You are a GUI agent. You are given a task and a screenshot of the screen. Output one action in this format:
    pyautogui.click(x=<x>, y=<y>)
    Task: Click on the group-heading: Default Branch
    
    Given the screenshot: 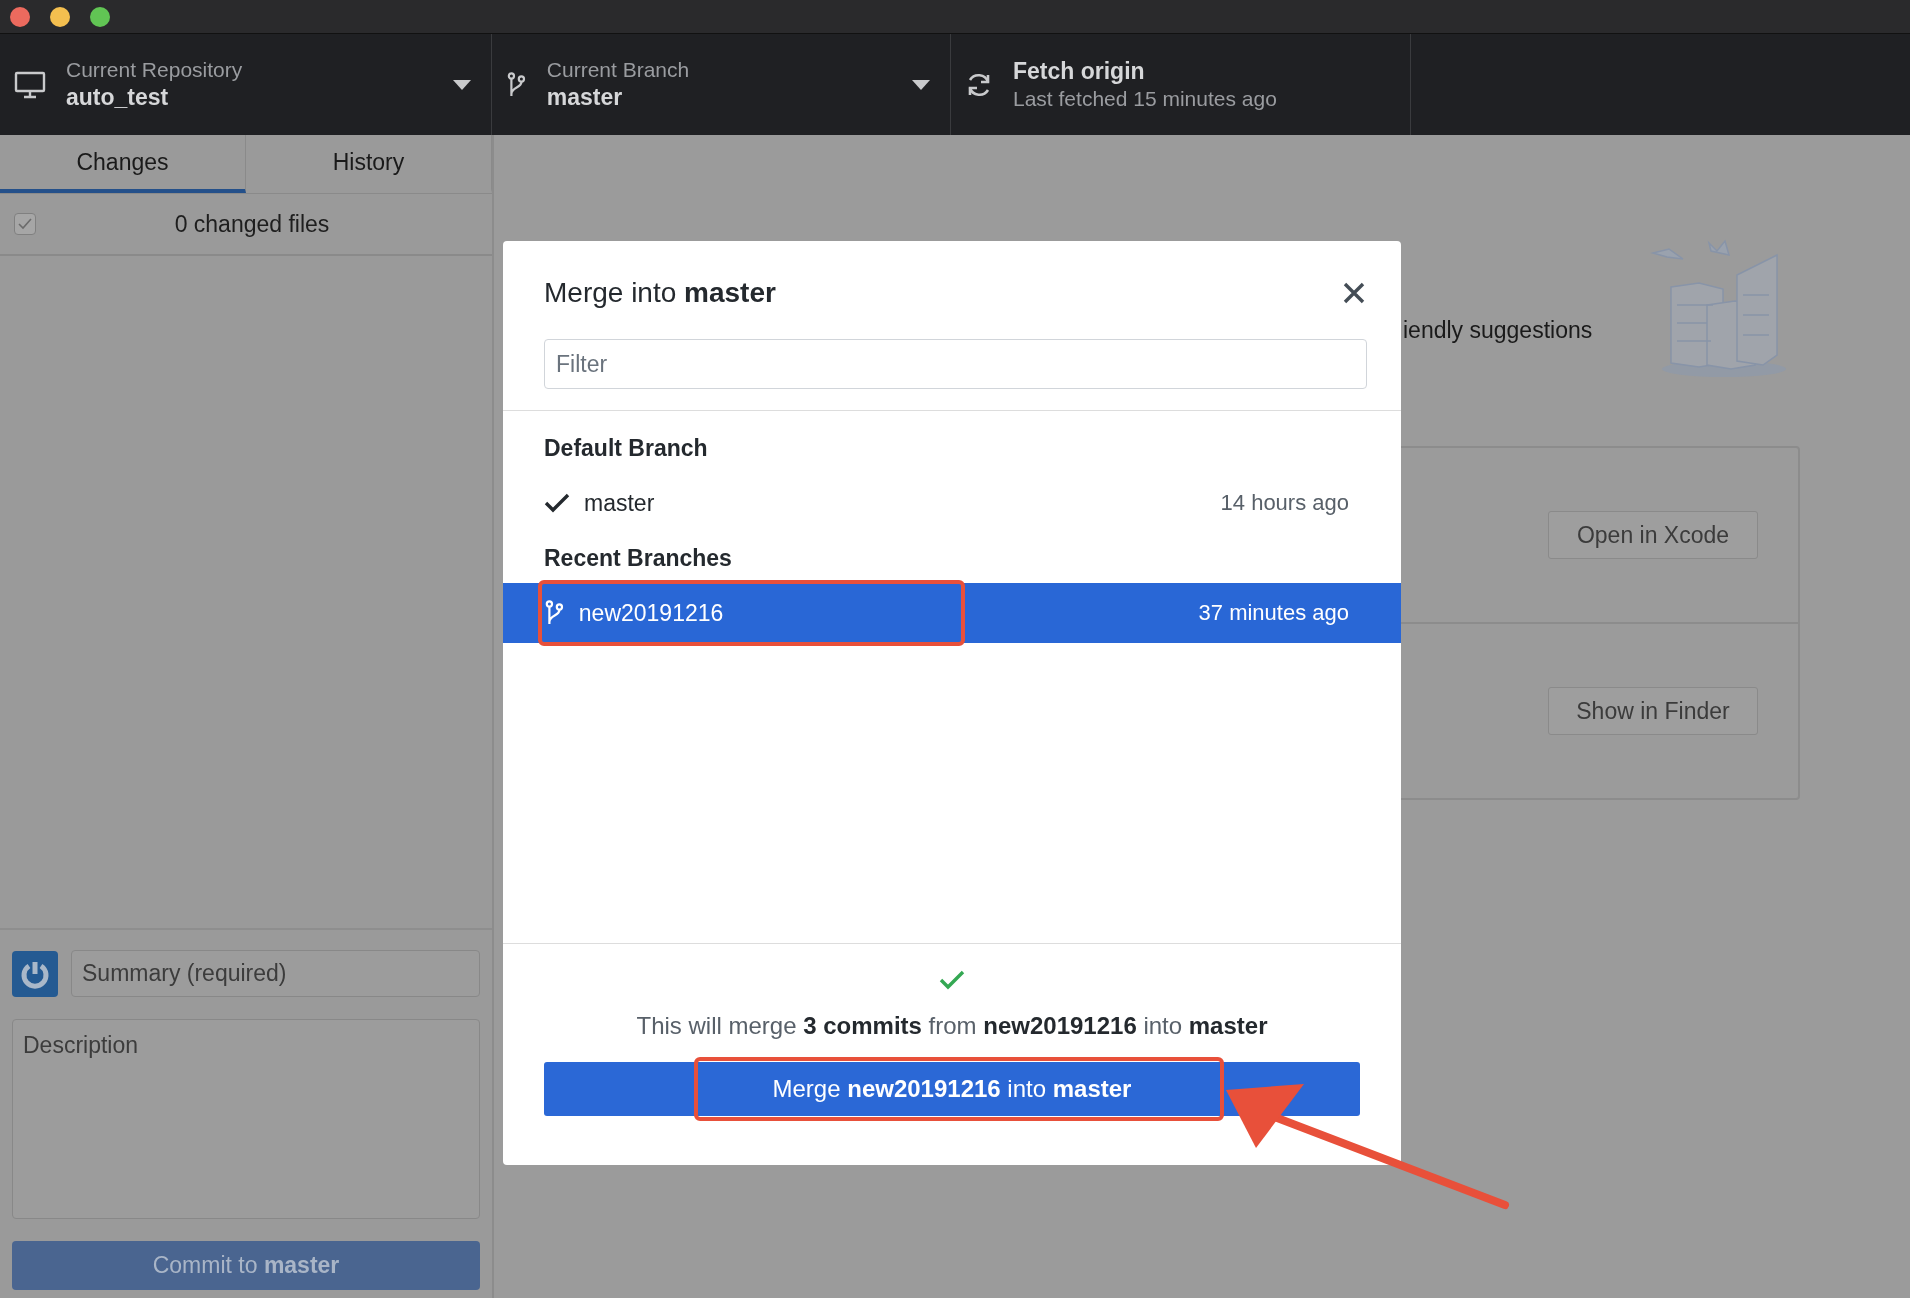 What is the action you would take?
    pyautogui.click(x=626, y=448)
    